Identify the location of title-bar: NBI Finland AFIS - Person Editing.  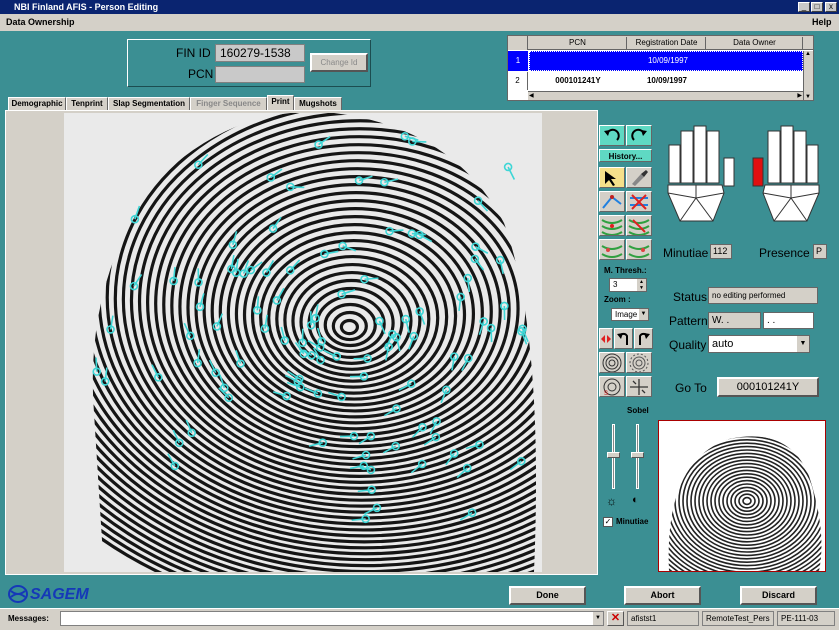
(419, 7).